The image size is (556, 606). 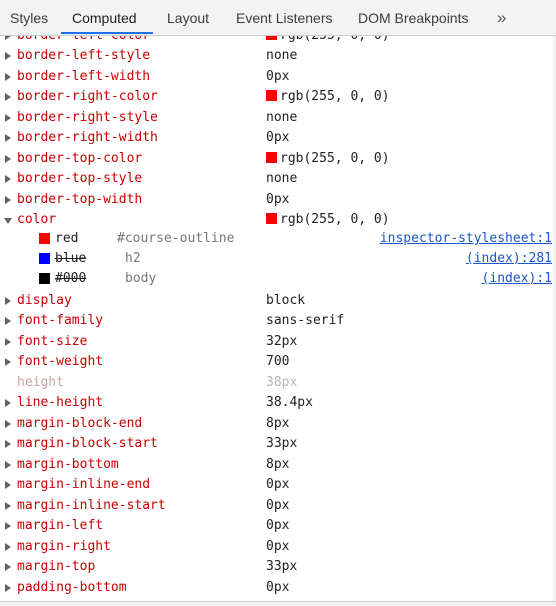 I want to click on property-name: margin-block-start, so click(x=87, y=443).